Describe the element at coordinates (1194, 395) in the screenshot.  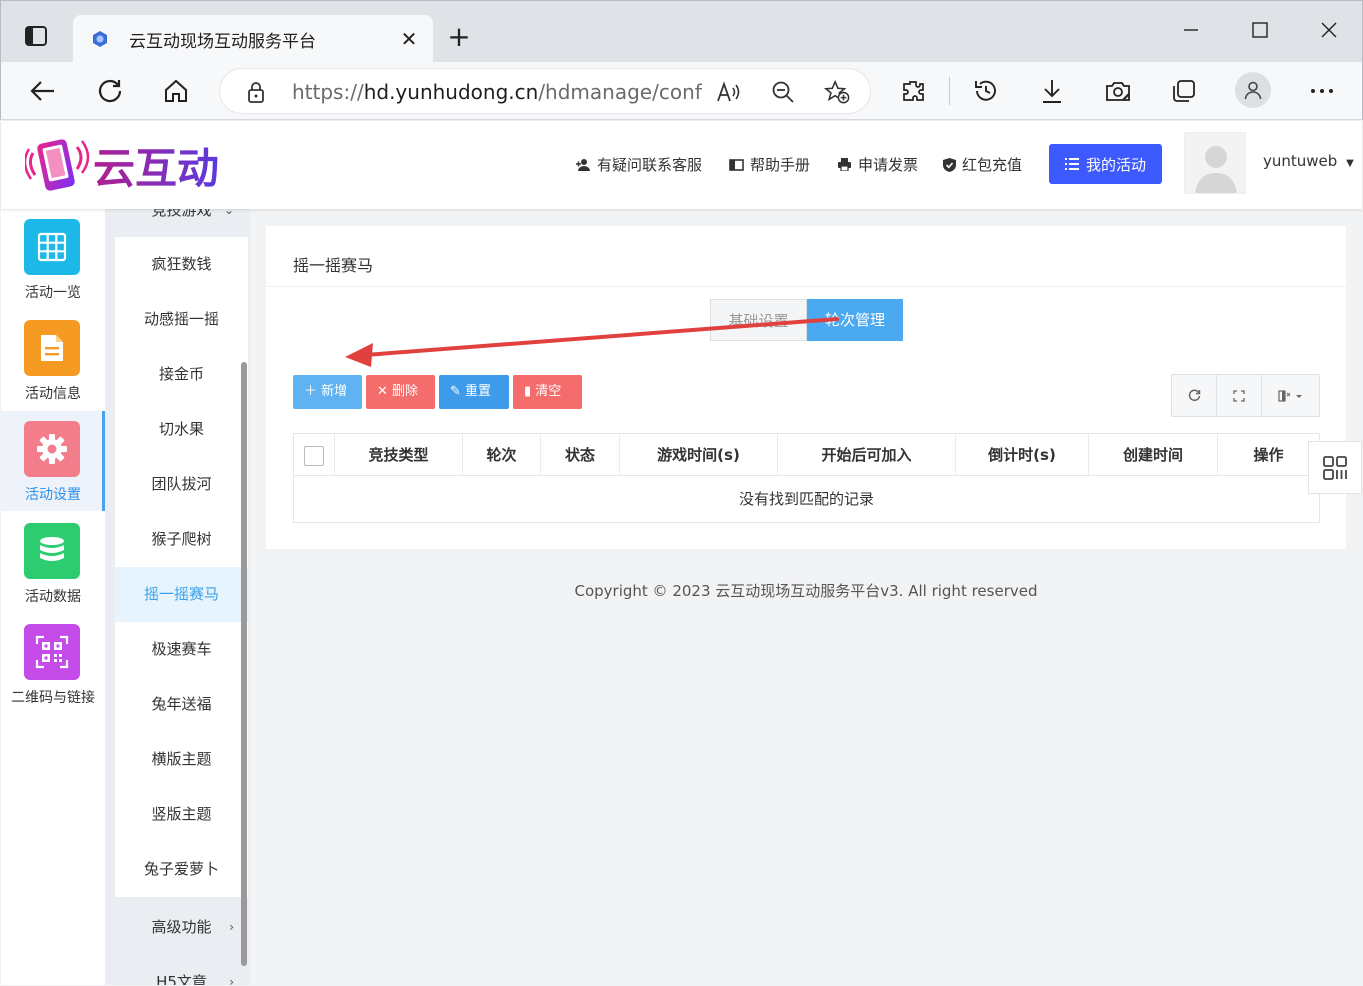
I see `refresh-table-icon` at that location.